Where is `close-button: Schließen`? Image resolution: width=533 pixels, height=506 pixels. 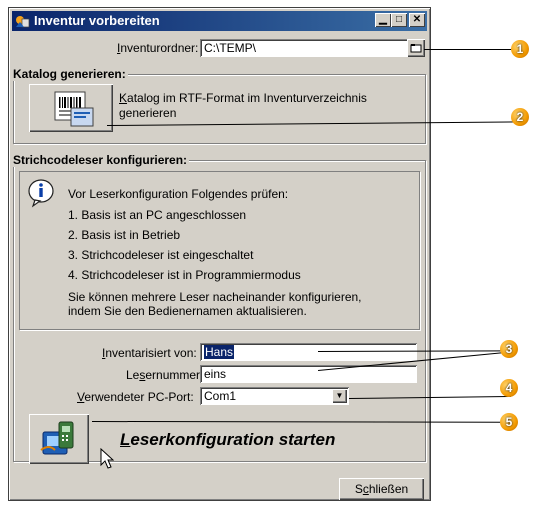 close-button: Schließen is located at coordinates (381, 489).